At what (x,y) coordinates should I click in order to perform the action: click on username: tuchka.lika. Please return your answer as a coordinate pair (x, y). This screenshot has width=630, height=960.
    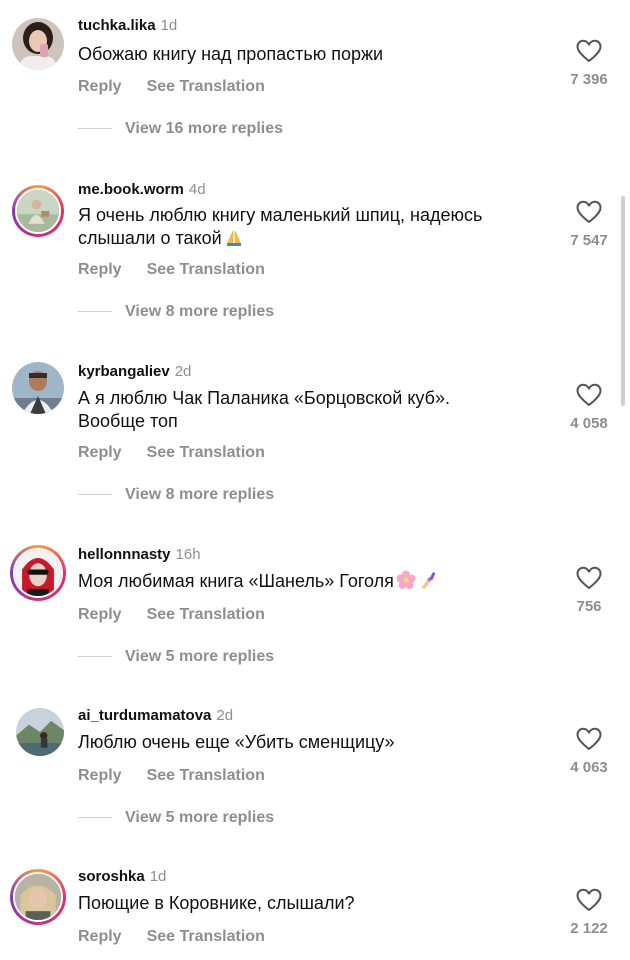
    Looking at the image, I should click on (117, 25).